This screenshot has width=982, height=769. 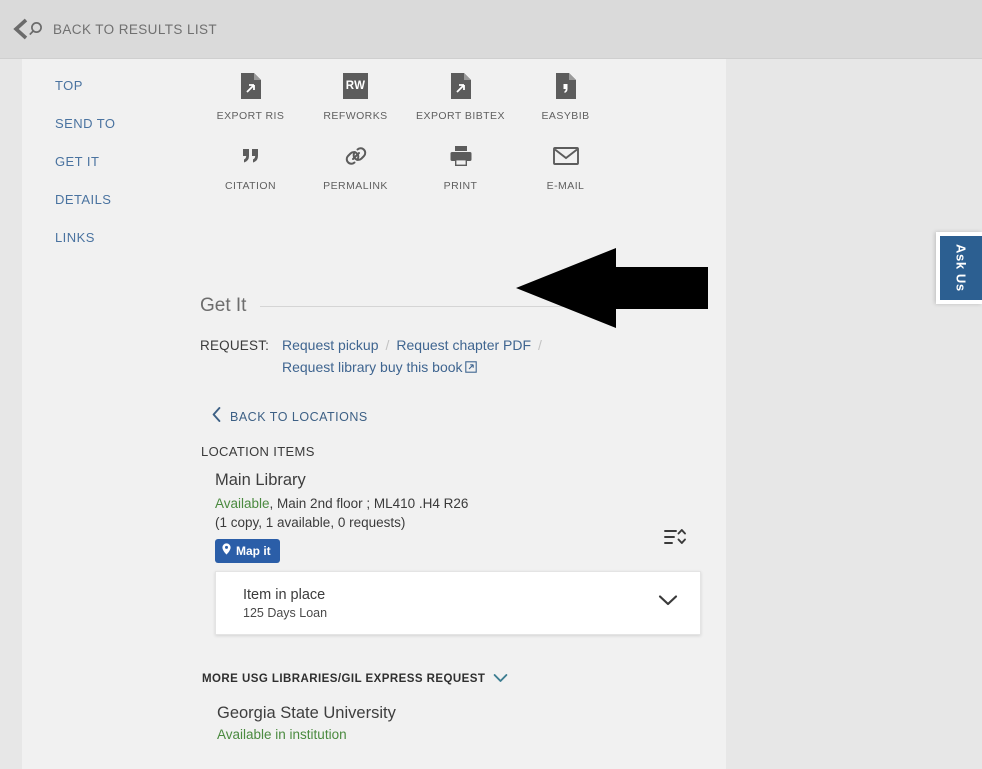 I want to click on more-usg-libraries-toggle: MORE USG LIBRARIES/GIL EXPRESS REQUEST, so click(x=355, y=679).